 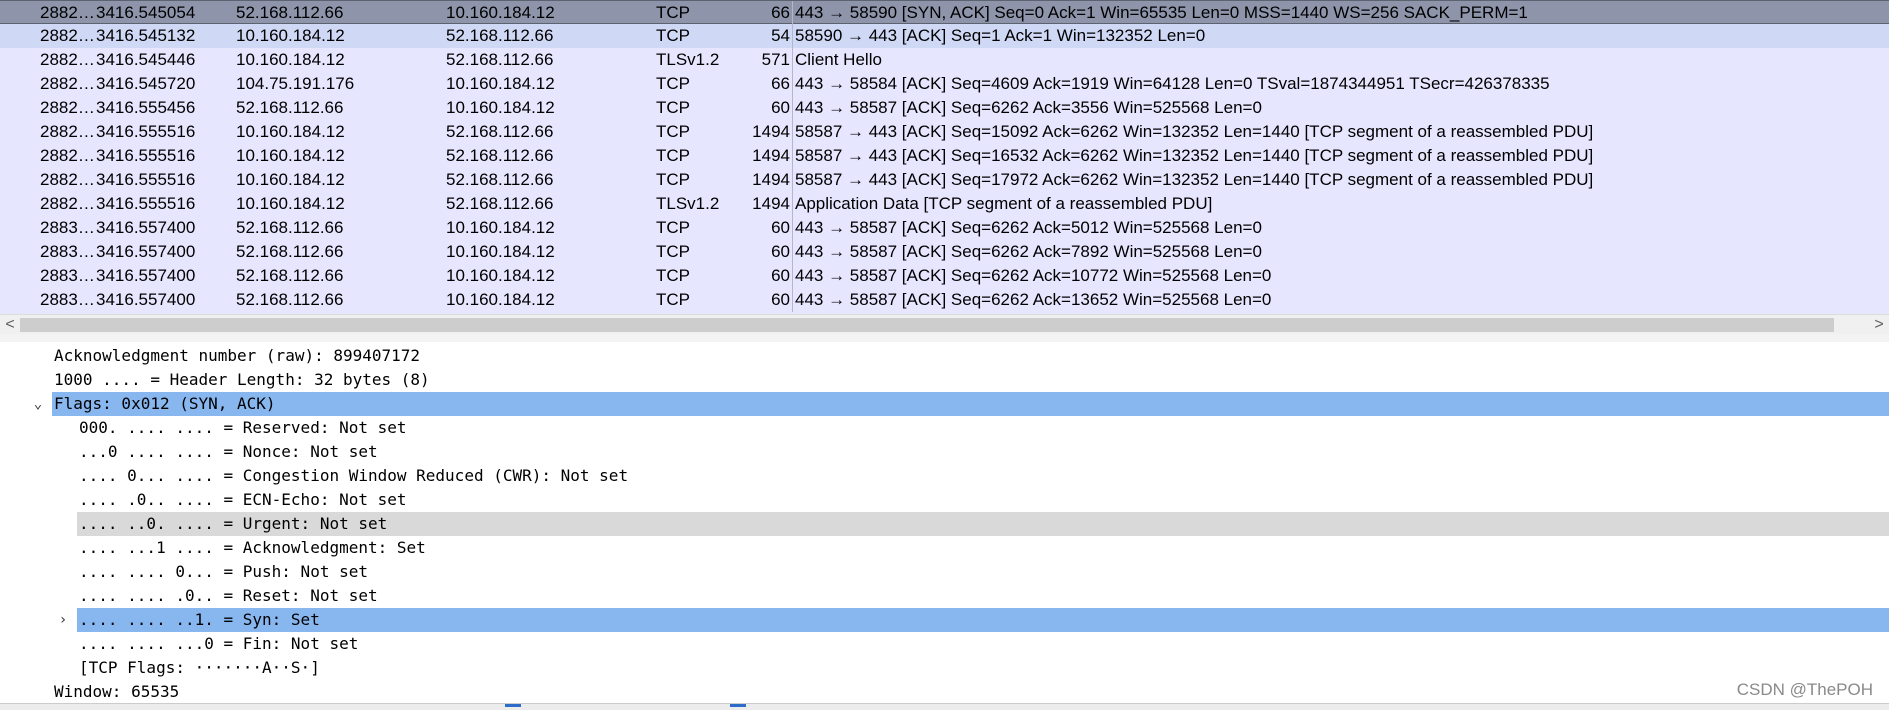 What do you see at coordinates (1879, 325) in the screenshot?
I see `scroll-right-arrow-icon: >` at bounding box center [1879, 325].